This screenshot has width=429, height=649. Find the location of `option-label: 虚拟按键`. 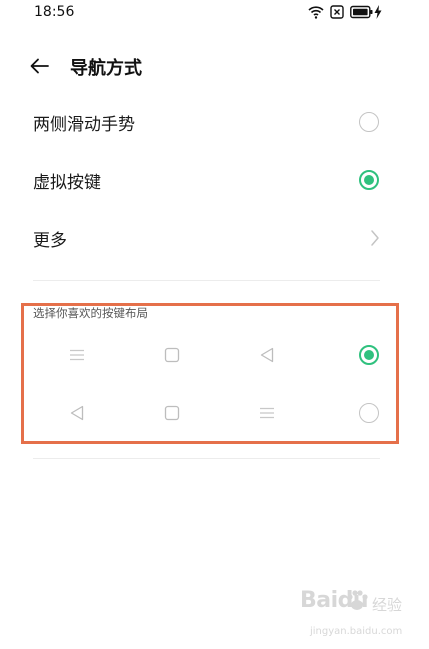

option-label: 虚拟按键 is located at coordinates (67, 183).